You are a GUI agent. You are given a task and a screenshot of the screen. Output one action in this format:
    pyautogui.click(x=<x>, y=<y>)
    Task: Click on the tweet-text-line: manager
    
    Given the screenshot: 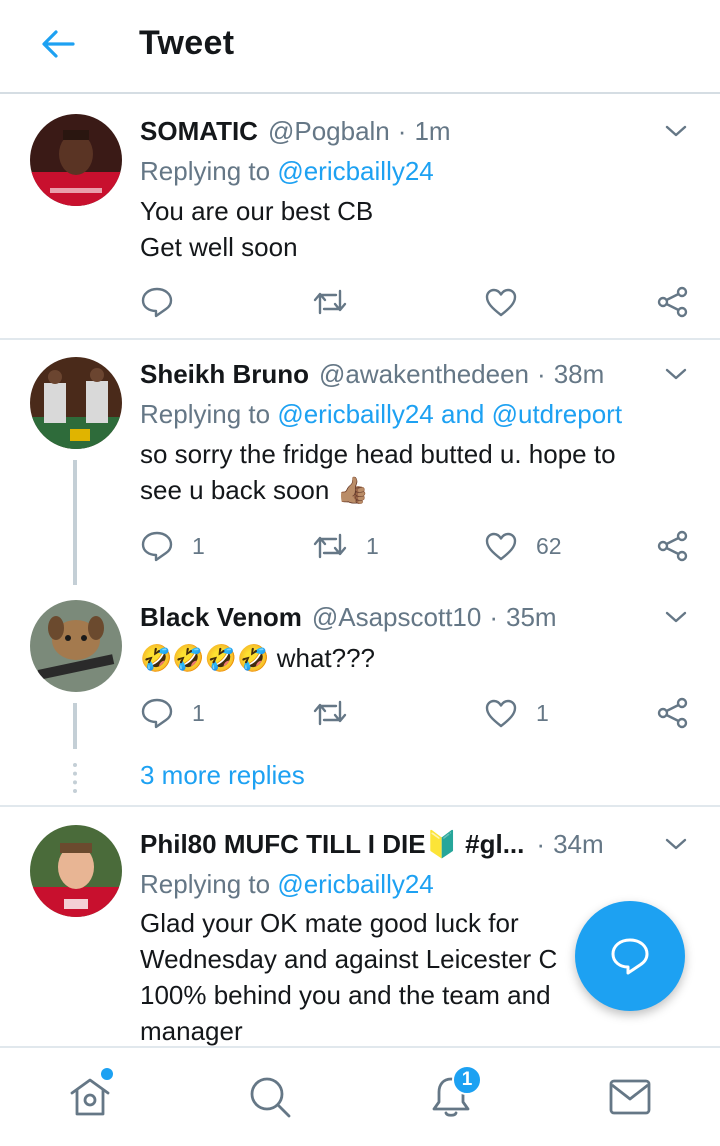 What is the action you would take?
    pyautogui.click(x=191, y=1031)
    